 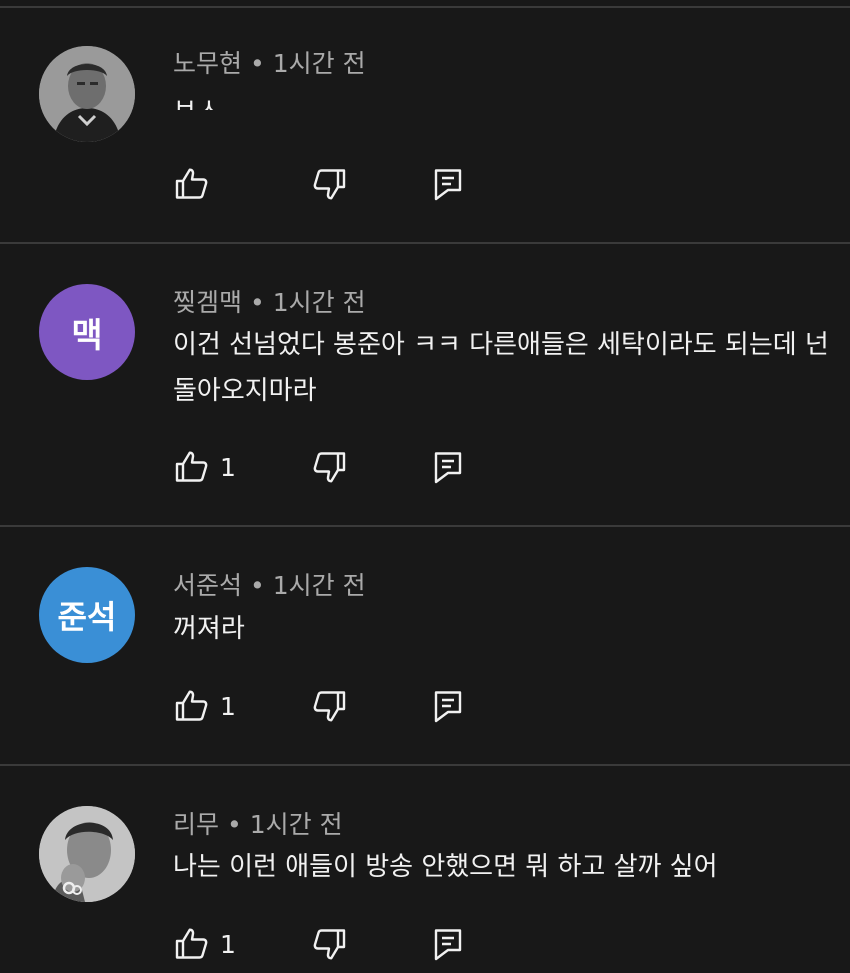 I want to click on comment-meta: 찢겜맥 • 1시간 전, so click(x=269, y=301).